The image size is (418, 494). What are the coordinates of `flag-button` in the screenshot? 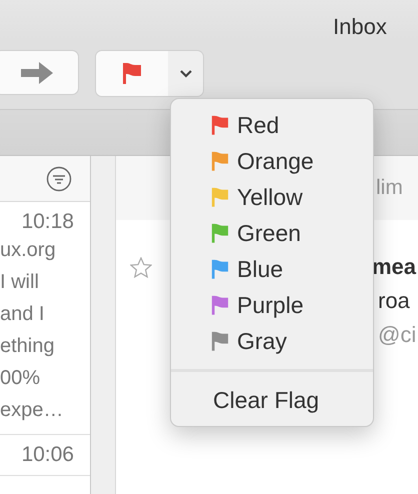 It's located at (132, 73).